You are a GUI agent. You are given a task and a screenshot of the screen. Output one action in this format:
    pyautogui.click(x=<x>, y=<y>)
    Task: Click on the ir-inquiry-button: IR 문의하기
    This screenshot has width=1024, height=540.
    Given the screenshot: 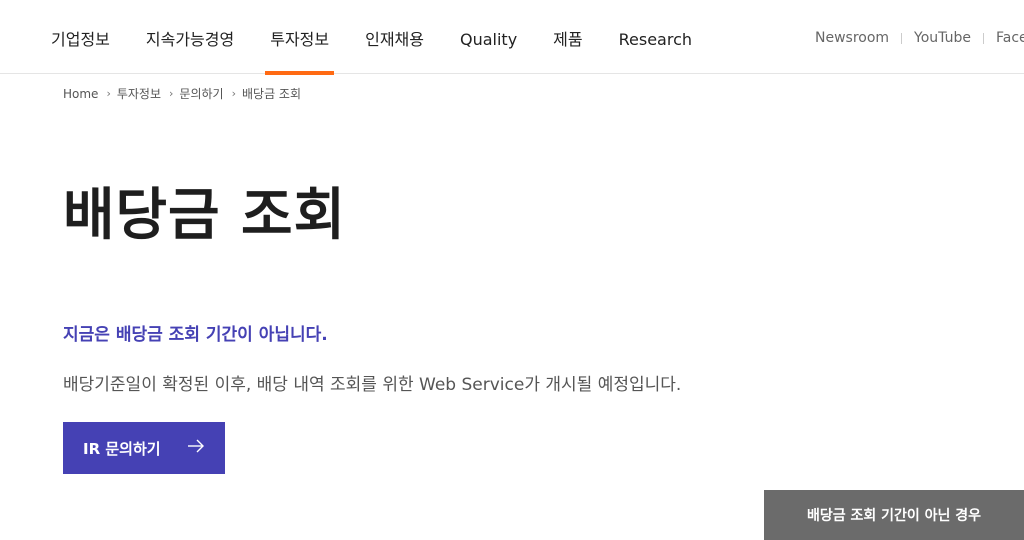 What is the action you would take?
    pyautogui.click(x=144, y=448)
    